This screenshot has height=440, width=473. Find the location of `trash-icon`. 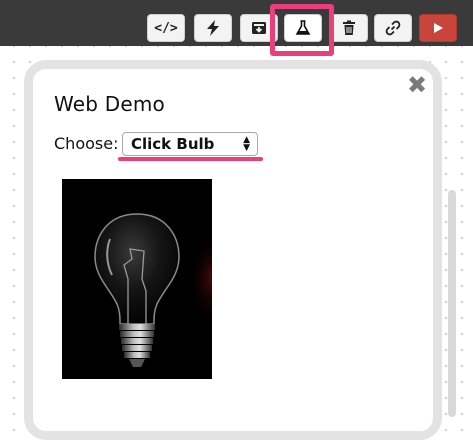

trash-icon is located at coordinates (349, 27).